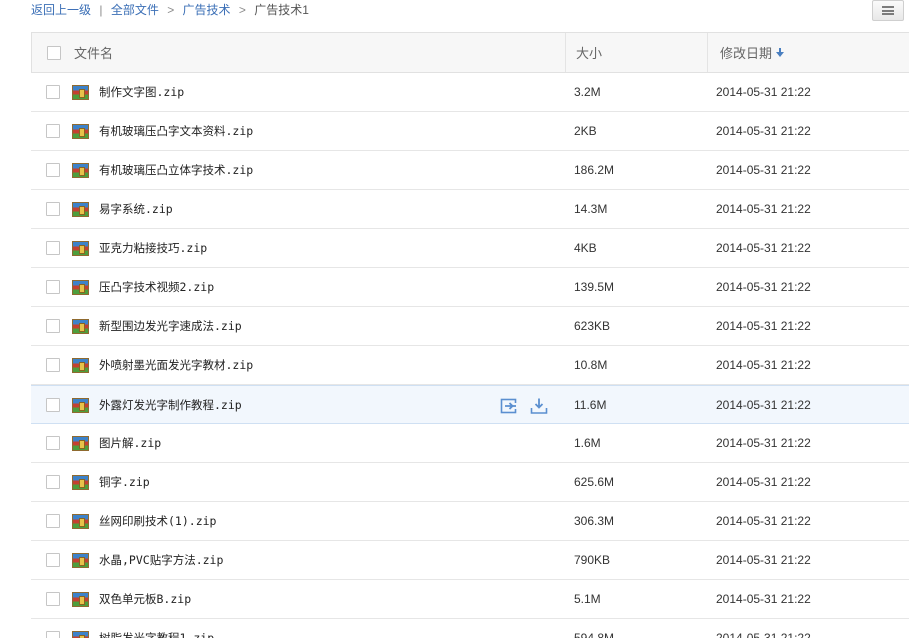  I want to click on column-header-modified: 修改日期, so click(752, 52).